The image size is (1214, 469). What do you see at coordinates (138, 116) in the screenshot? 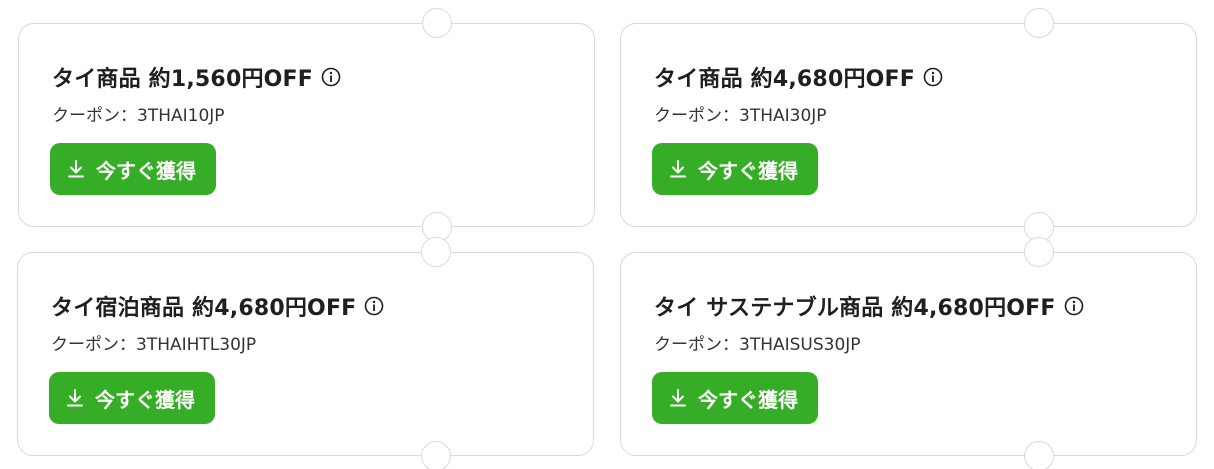
I see `coupon-code: クーポン：3THAI10JP` at bounding box center [138, 116].